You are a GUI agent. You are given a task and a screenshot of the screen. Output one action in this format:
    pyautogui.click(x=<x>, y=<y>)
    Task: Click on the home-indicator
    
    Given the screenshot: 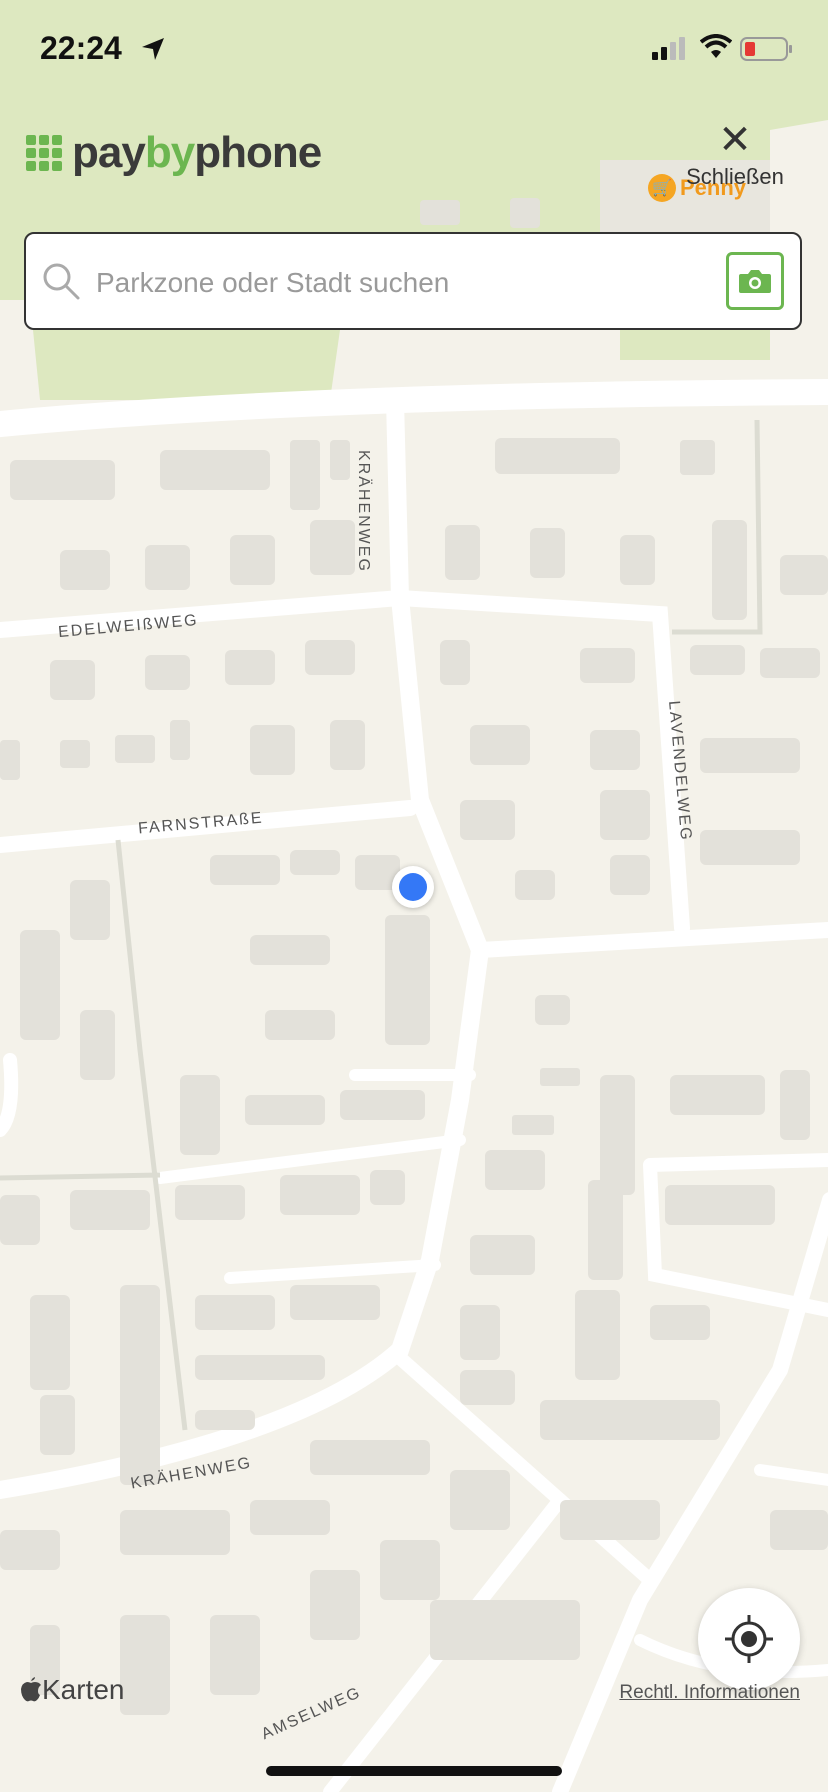 What is the action you would take?
    pyautogui.click(x=414, y=1771)
    